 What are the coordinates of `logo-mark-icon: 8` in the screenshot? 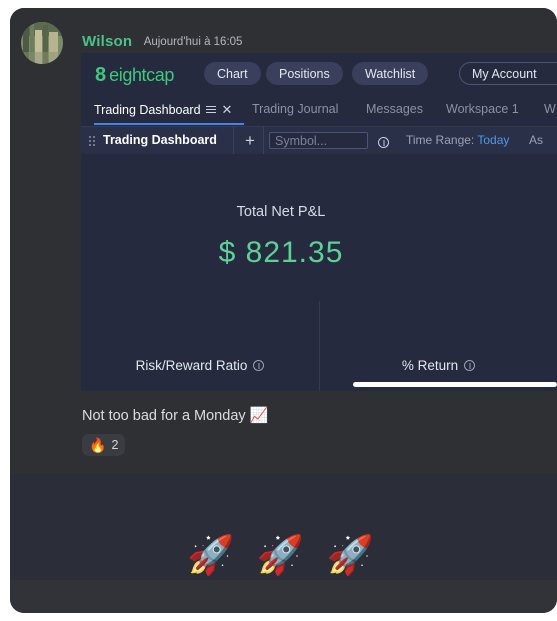 It's located at (101, 75).